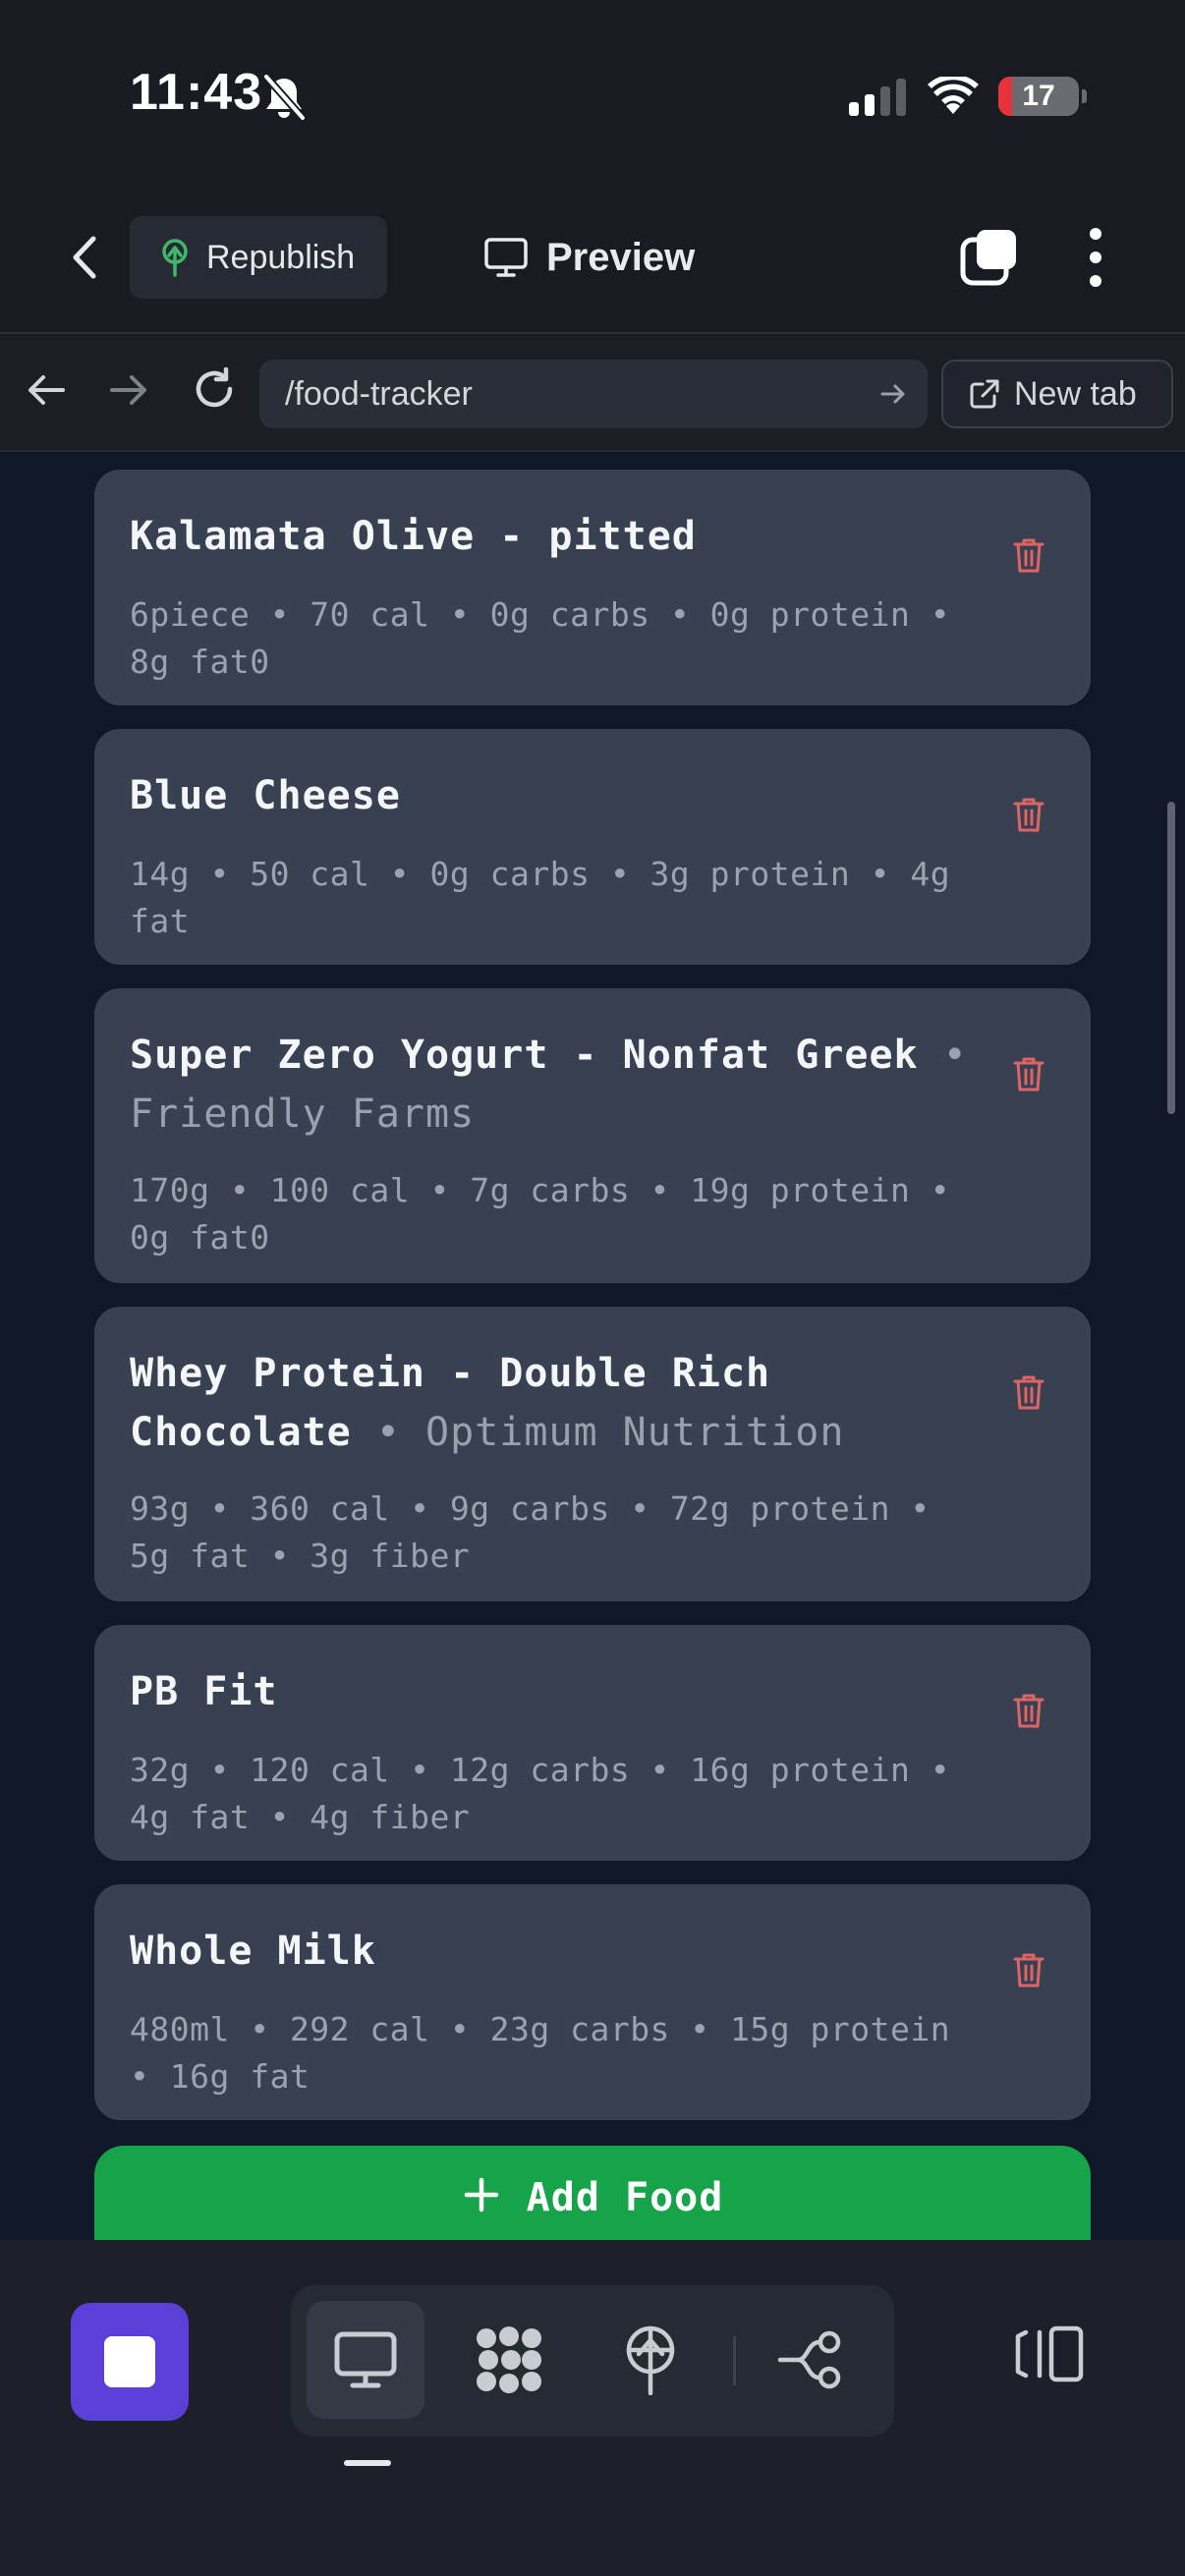  I want to click on food-name: Whole Milk, so click(253, 1951).